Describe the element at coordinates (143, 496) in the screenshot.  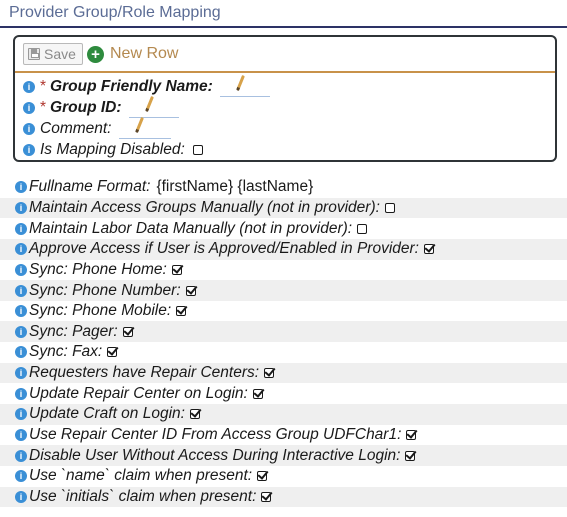
I see `setting-label: Use `initials` claim when present:` at that location.